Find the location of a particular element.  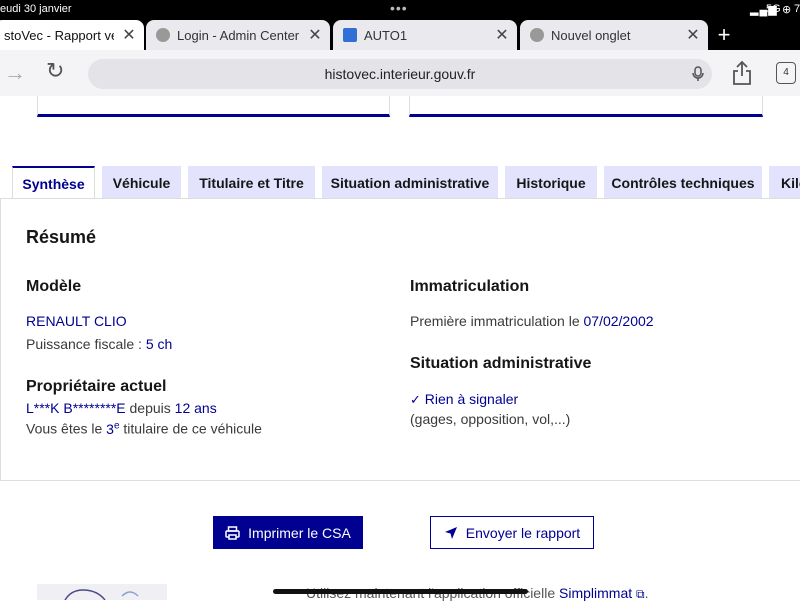

owner-name: L***K B********E is located at coordinates (76, 408).